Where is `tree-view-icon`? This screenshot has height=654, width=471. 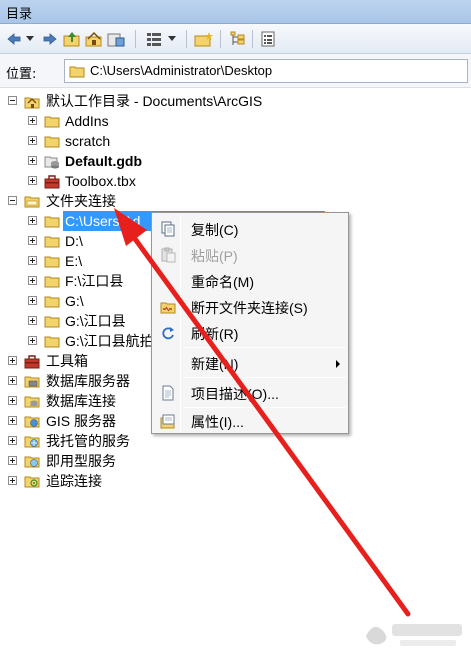
tree-view-icon is located at coordinates (238, 39).